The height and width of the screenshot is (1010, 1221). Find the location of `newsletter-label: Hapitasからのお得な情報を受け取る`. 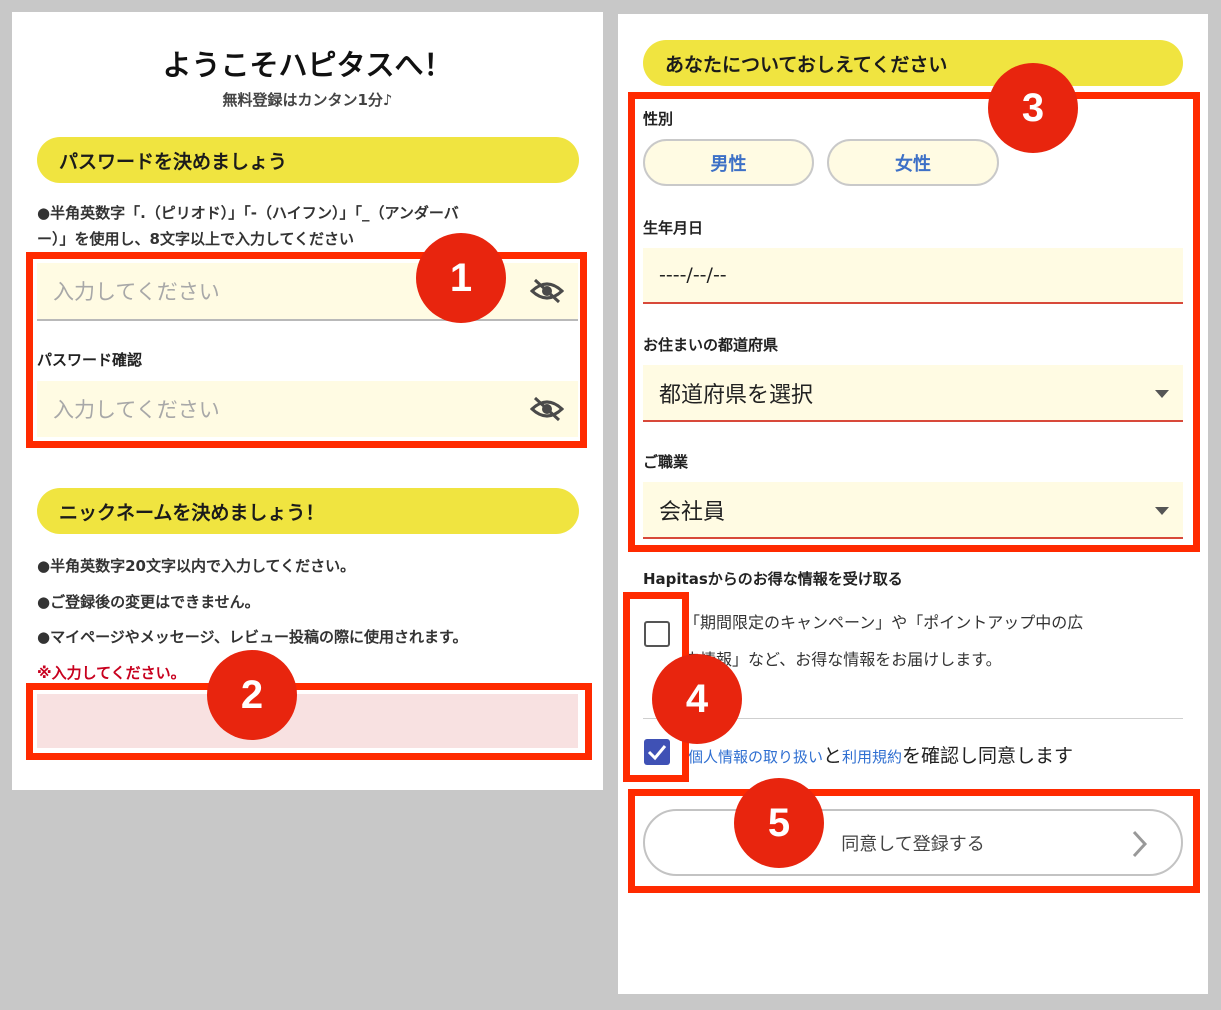

newsletter-label: Hapitasからのお得な情報を受け取る is located at coordinates (773, 579).